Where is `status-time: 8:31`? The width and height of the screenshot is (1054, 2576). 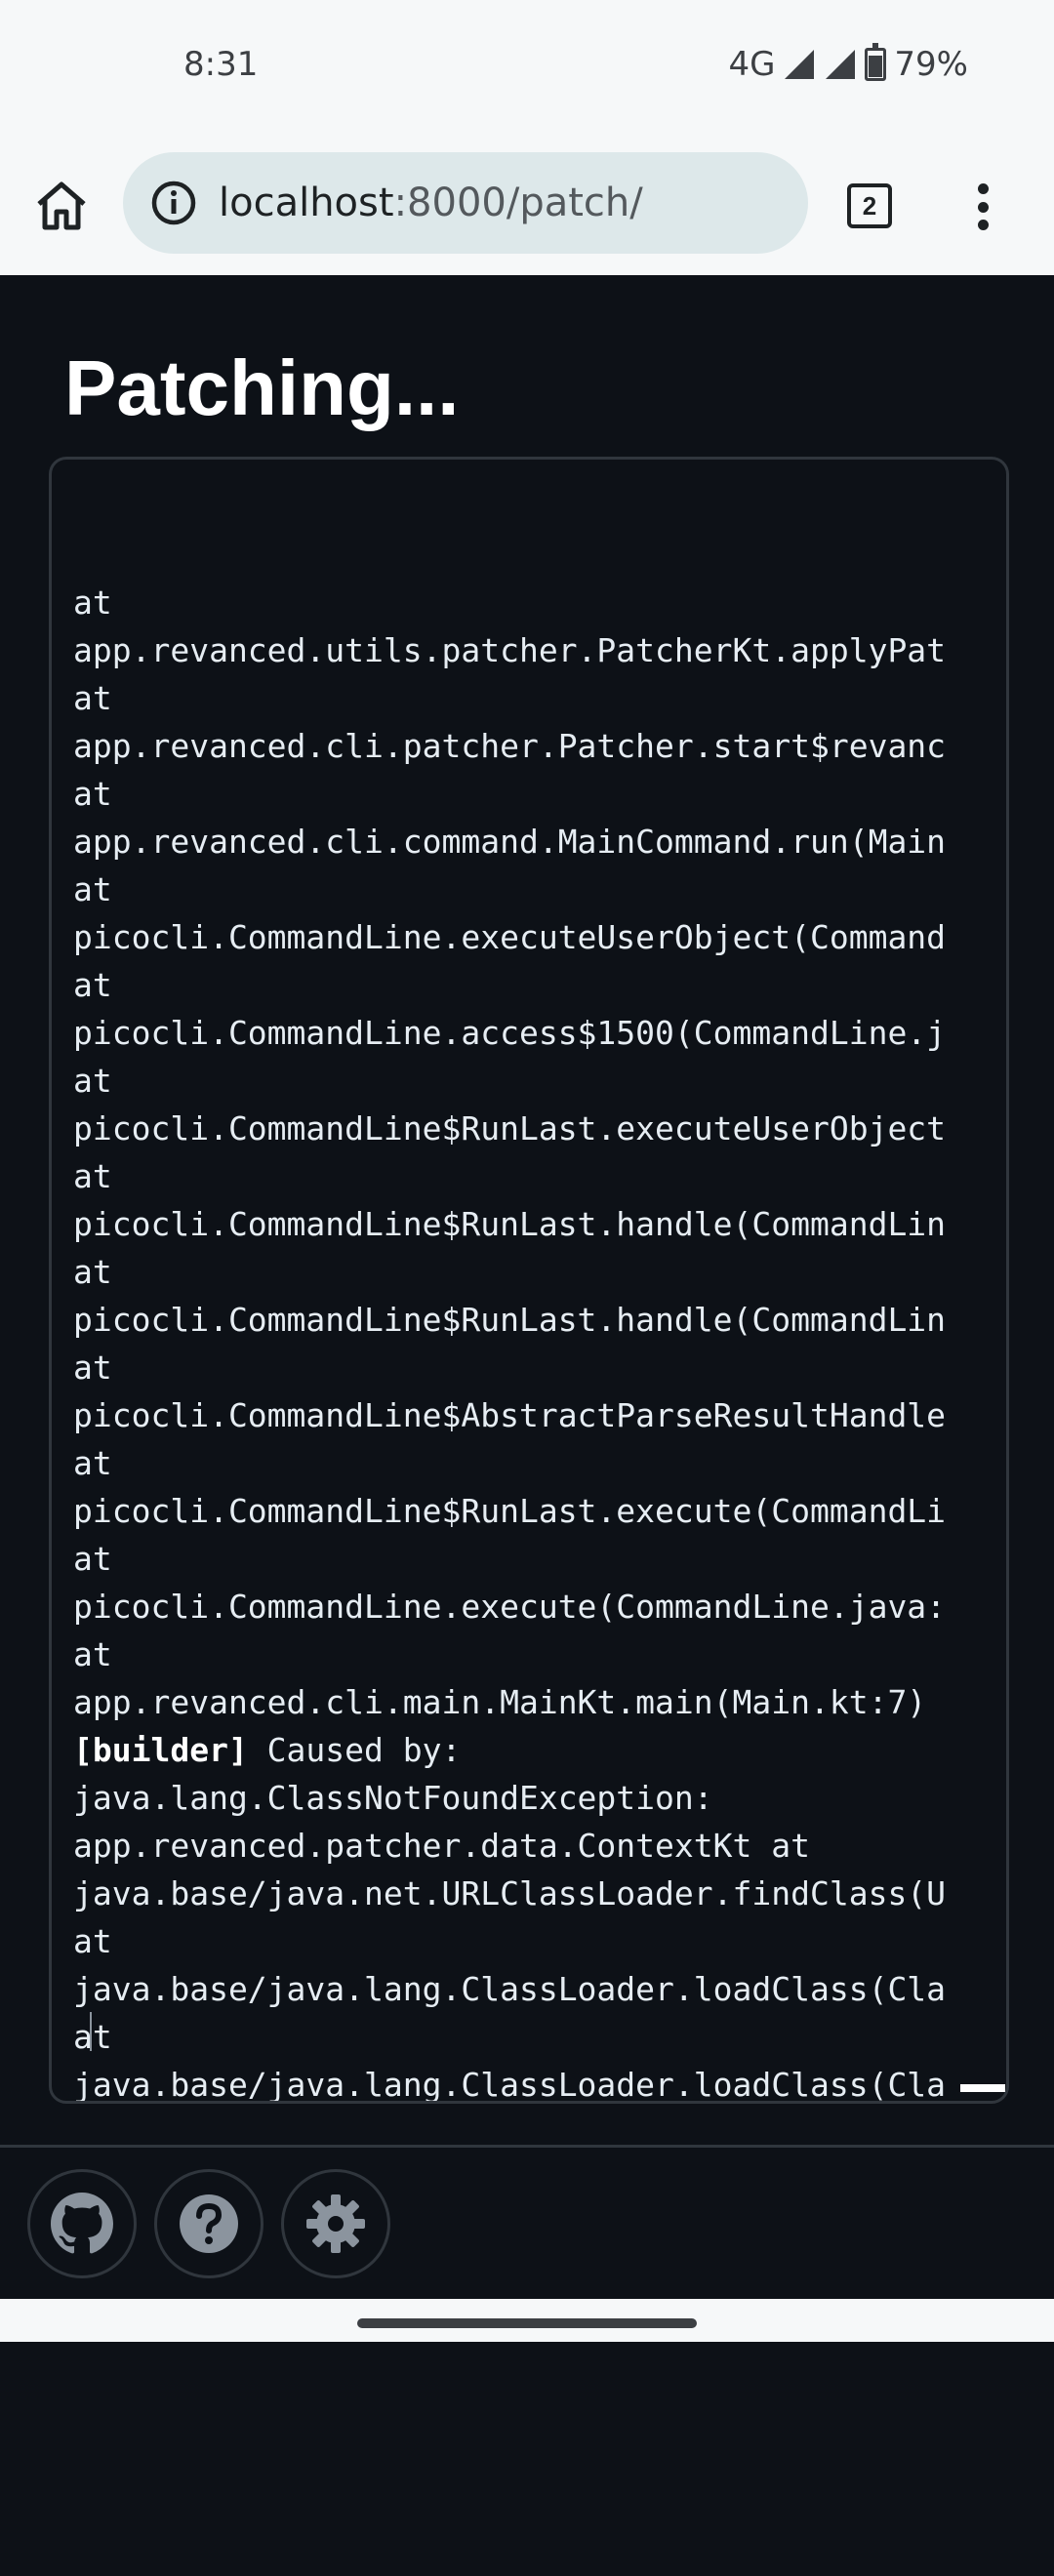
status-time: 8:31 is located at coordinates (221, 64).